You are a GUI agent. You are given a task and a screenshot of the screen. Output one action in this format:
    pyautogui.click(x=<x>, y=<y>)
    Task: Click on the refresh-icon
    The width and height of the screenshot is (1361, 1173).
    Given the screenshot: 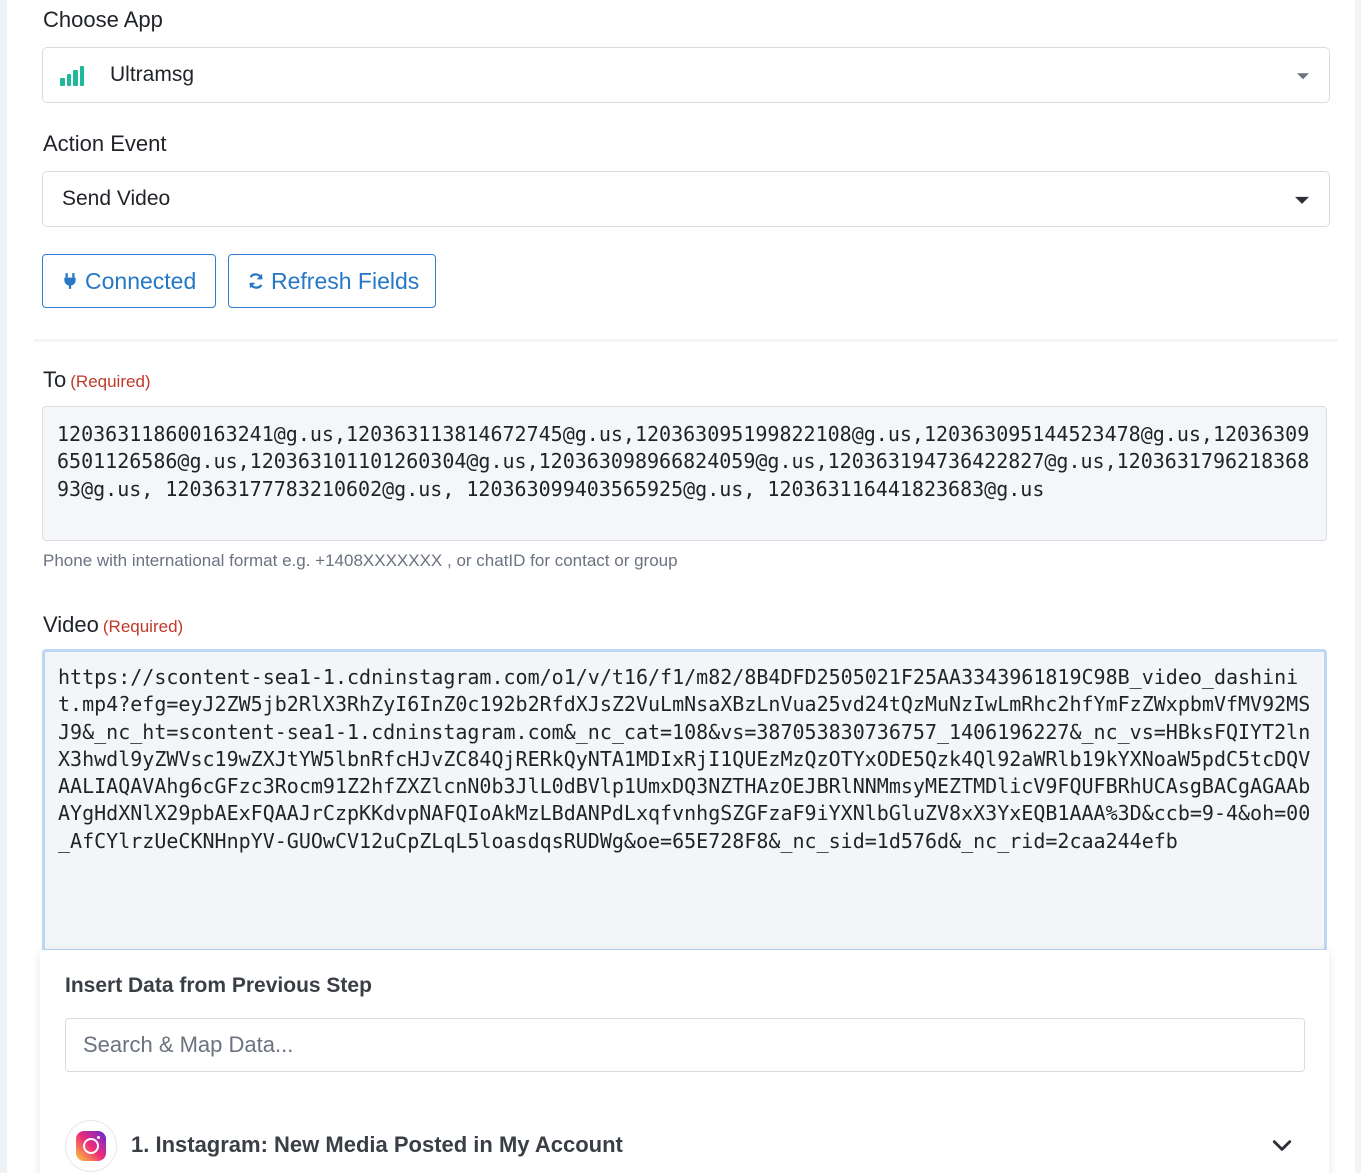 What is the action you would take?
    pyautogui.click(x=256, y=281)
    